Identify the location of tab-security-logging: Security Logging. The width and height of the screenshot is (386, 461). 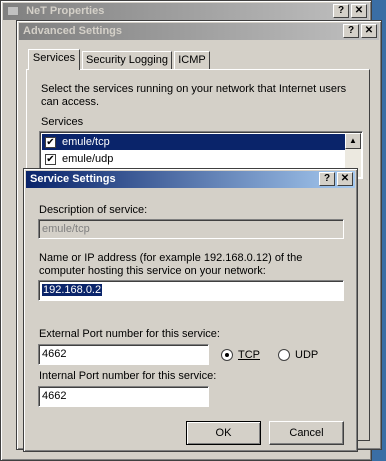
(127, 60).